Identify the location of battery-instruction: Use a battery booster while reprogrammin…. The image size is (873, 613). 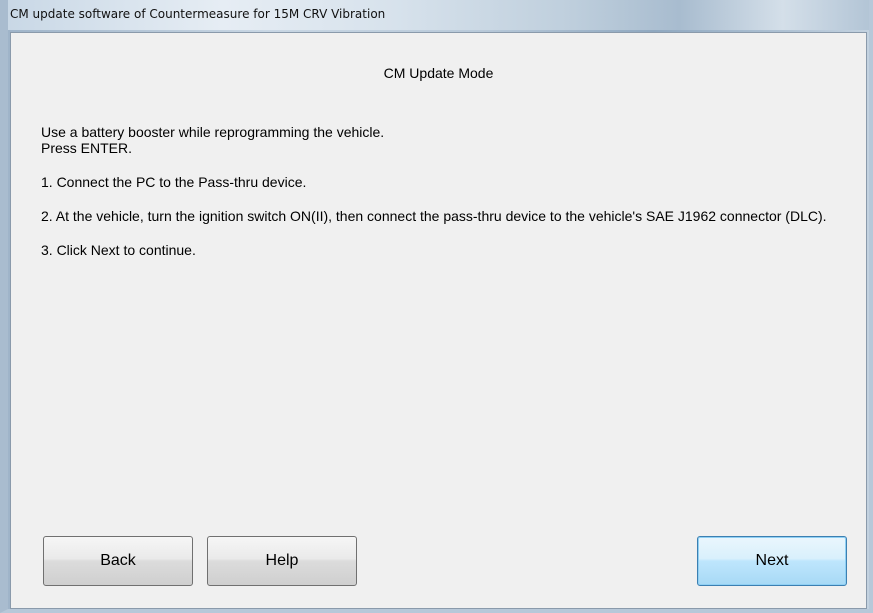
(441, 140).